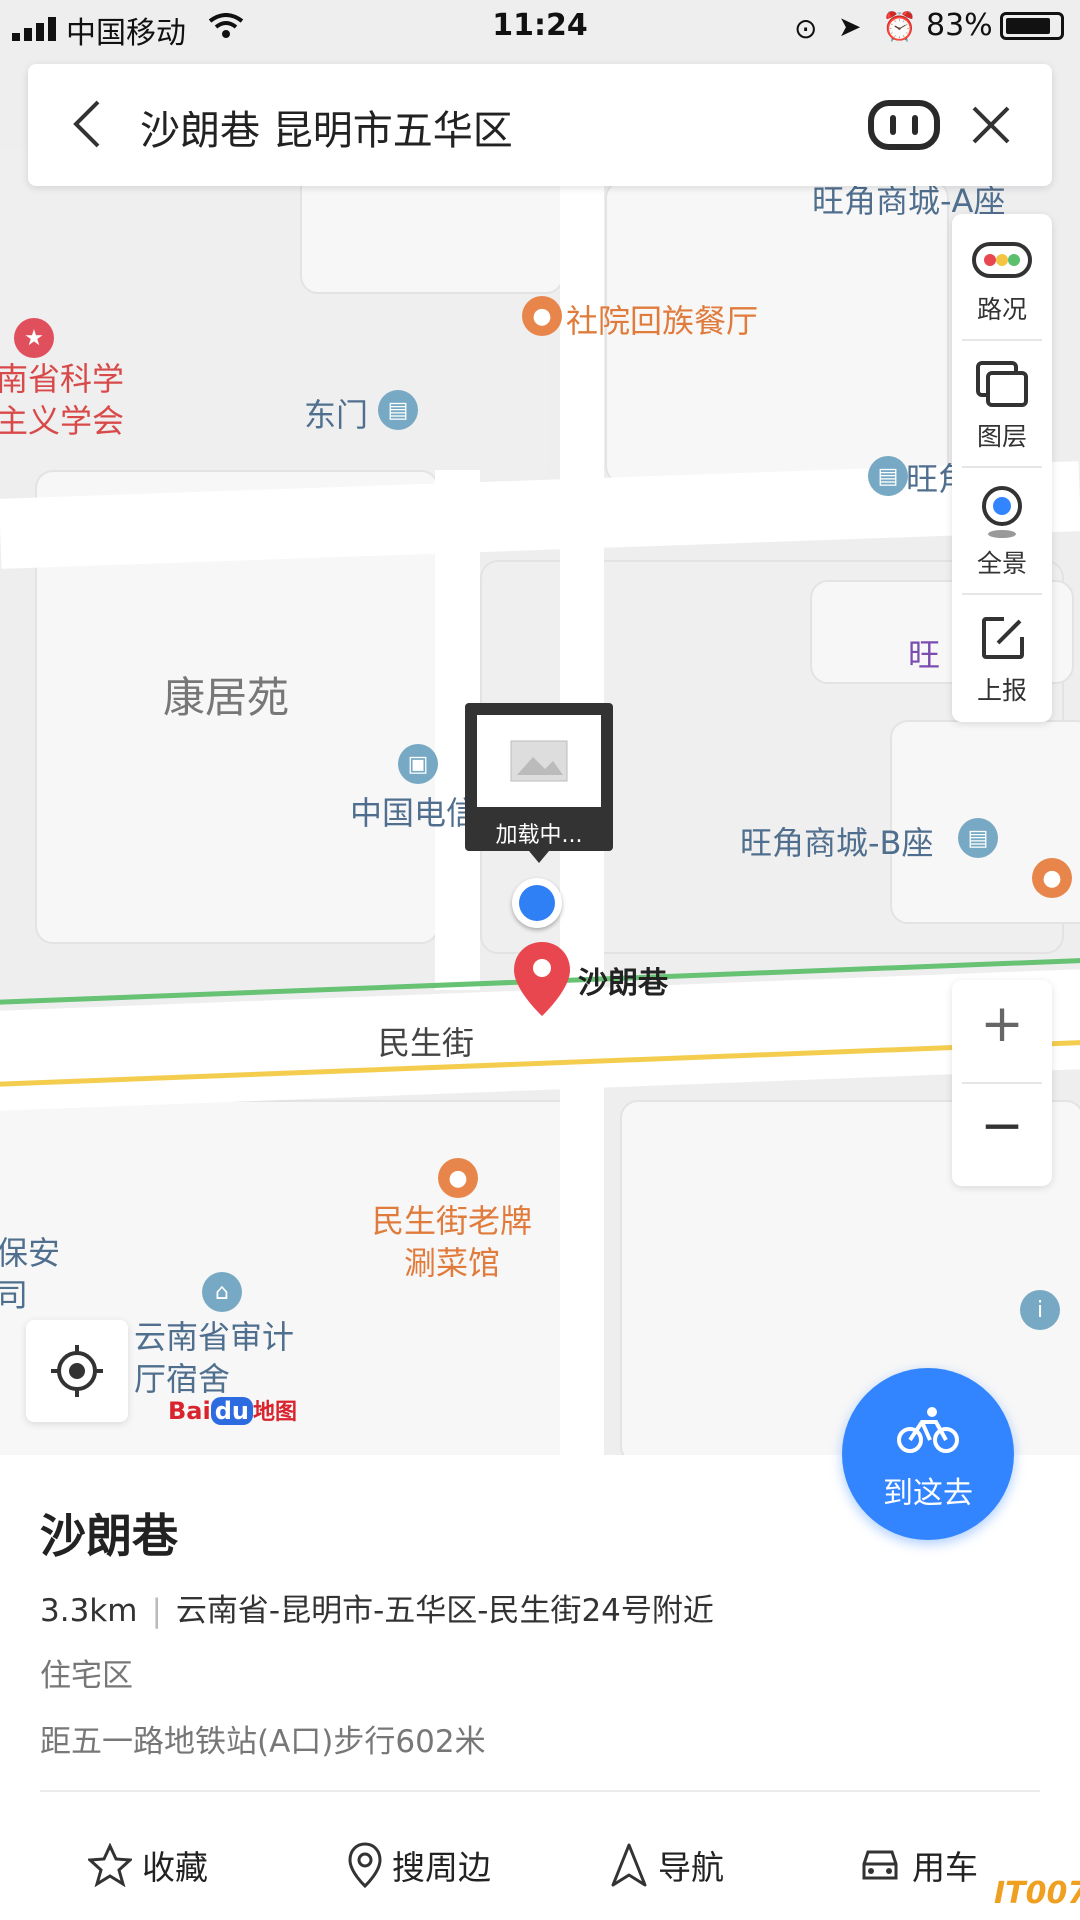 The image size is (1080, 1920). I want to click on category-label: 住宅区, so click(86, 1676).